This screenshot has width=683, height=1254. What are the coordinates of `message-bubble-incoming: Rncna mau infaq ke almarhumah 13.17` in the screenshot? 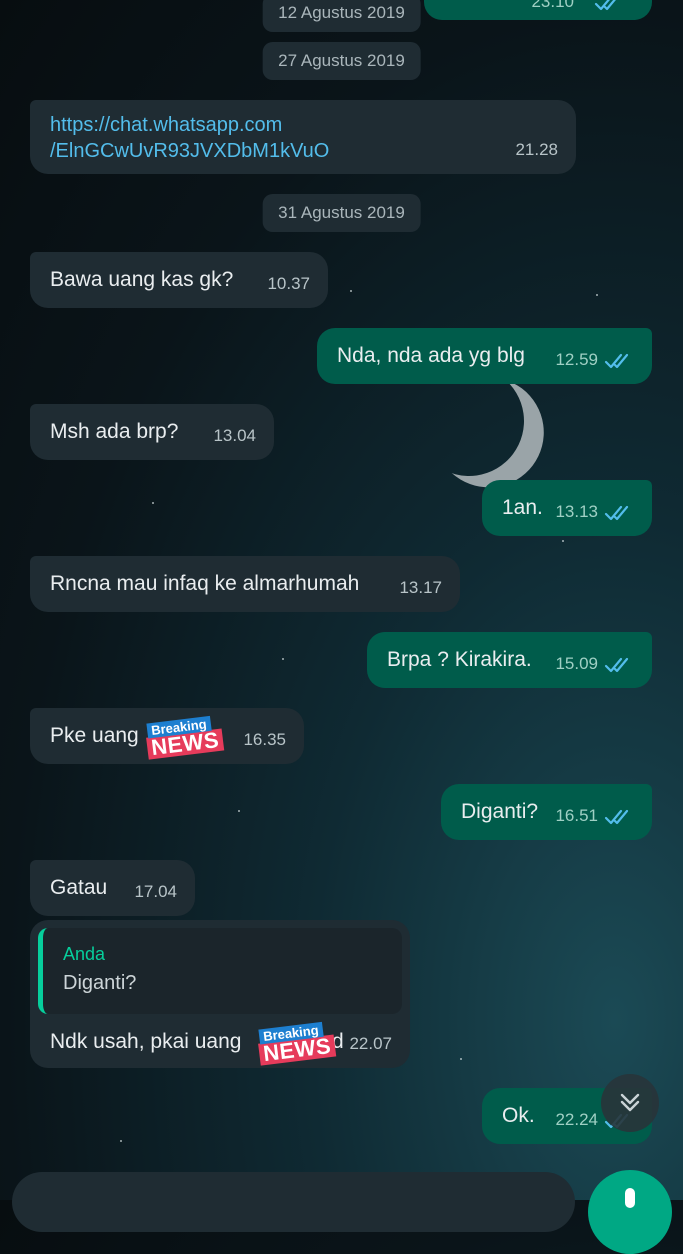 It's located at (245, 584).